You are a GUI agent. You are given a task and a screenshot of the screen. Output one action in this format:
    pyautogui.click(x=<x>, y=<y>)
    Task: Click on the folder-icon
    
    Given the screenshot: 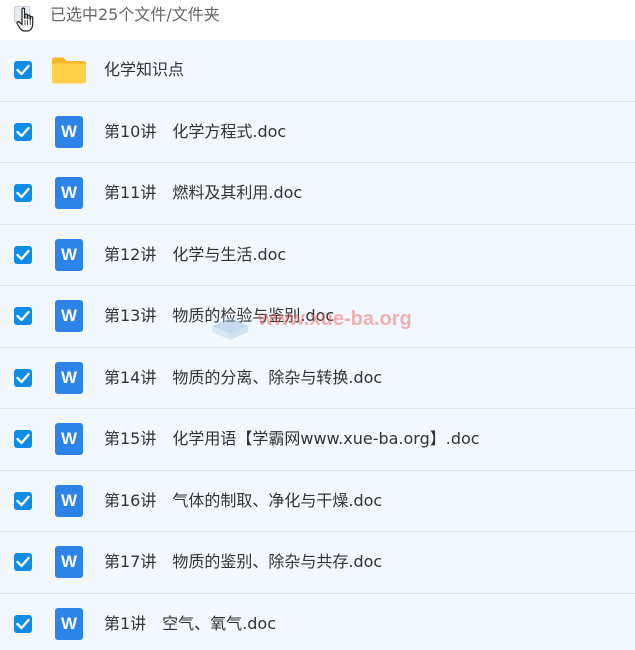 What is the action you would take?
    pyautogui.click(x=69, y=70)
    